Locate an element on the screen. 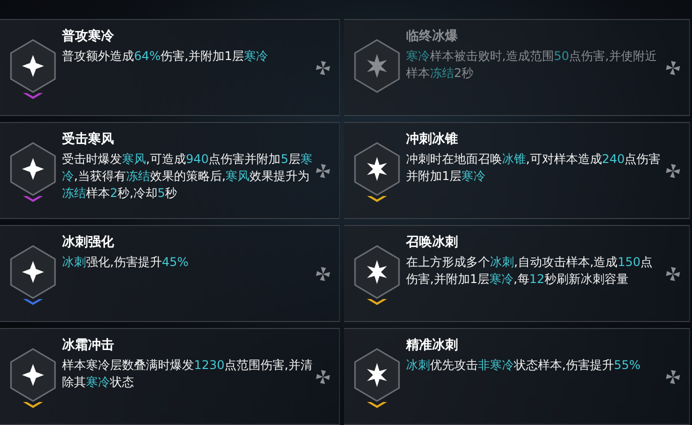  skill-description: 冰刺优先攻击非寒冷状态样本,伤害提升55% is located at coordinates (524, 365).